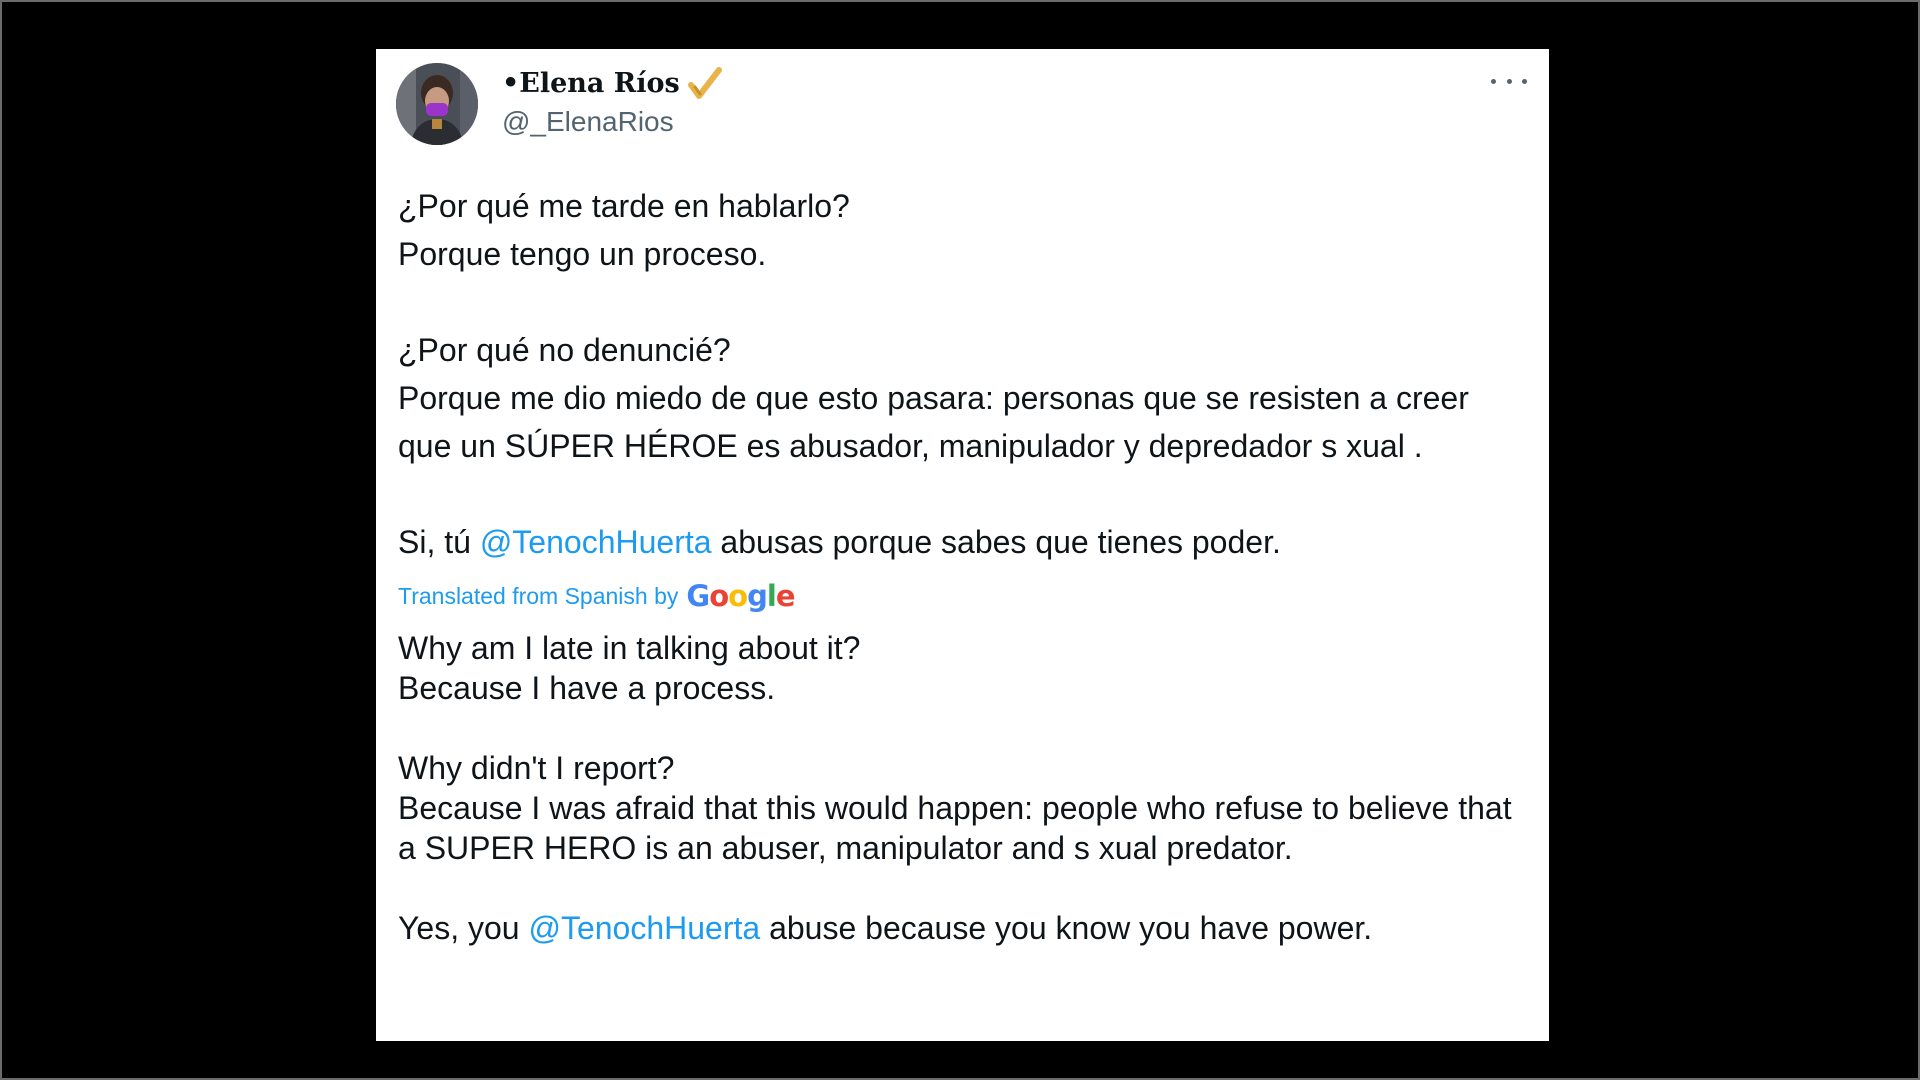 The width and height of the screenshot is (1920, 1080). Describe the element at coordinates (771, 596) in the screenshot. I see `google-logo-letter: l` at that location.